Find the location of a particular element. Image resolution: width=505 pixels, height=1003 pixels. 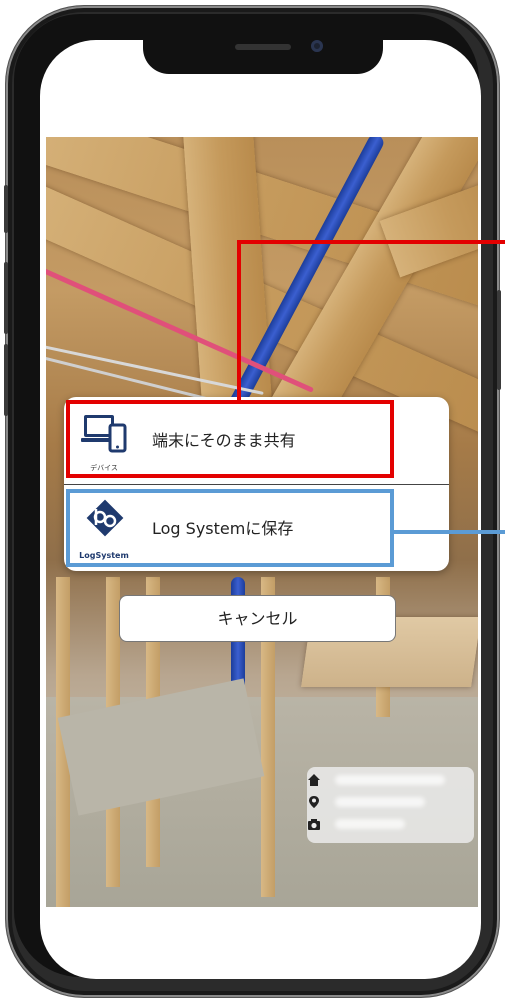

callout-line-red-vertical is located at coordinates (239, 321).